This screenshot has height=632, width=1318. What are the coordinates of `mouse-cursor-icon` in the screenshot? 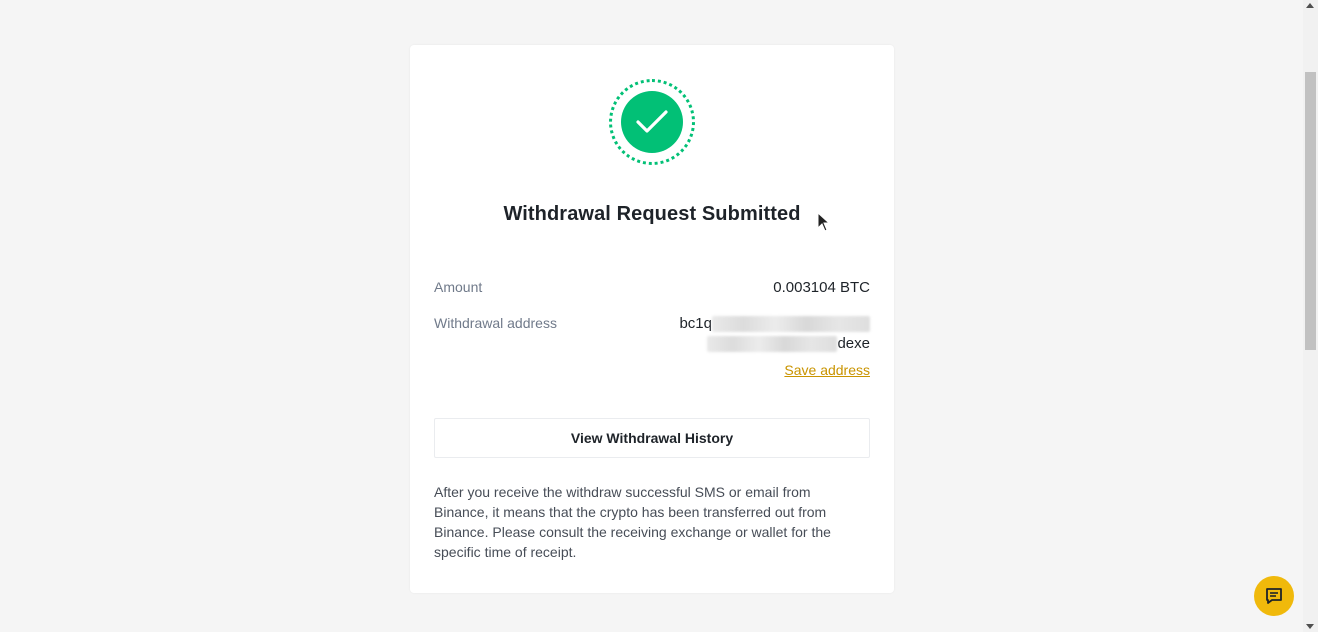 It's located at (824, 222).